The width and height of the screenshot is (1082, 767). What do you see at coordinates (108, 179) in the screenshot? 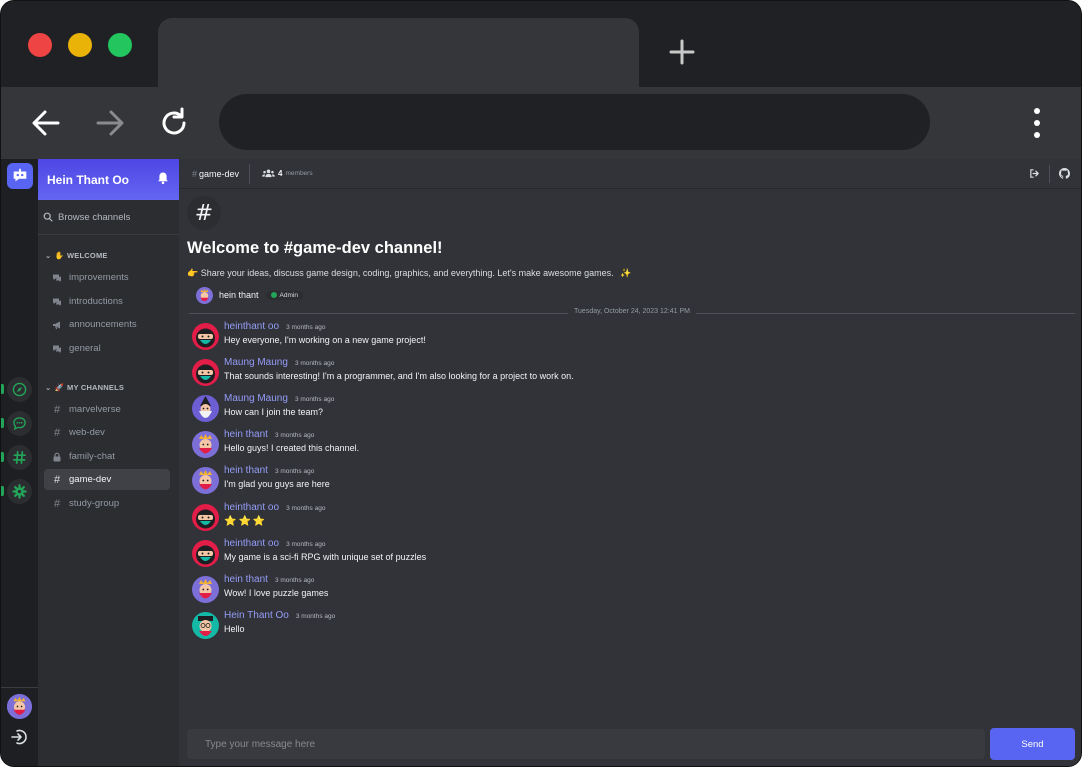
I see `server-header: Hein Thant Oo` at bounding box center [108, 179].